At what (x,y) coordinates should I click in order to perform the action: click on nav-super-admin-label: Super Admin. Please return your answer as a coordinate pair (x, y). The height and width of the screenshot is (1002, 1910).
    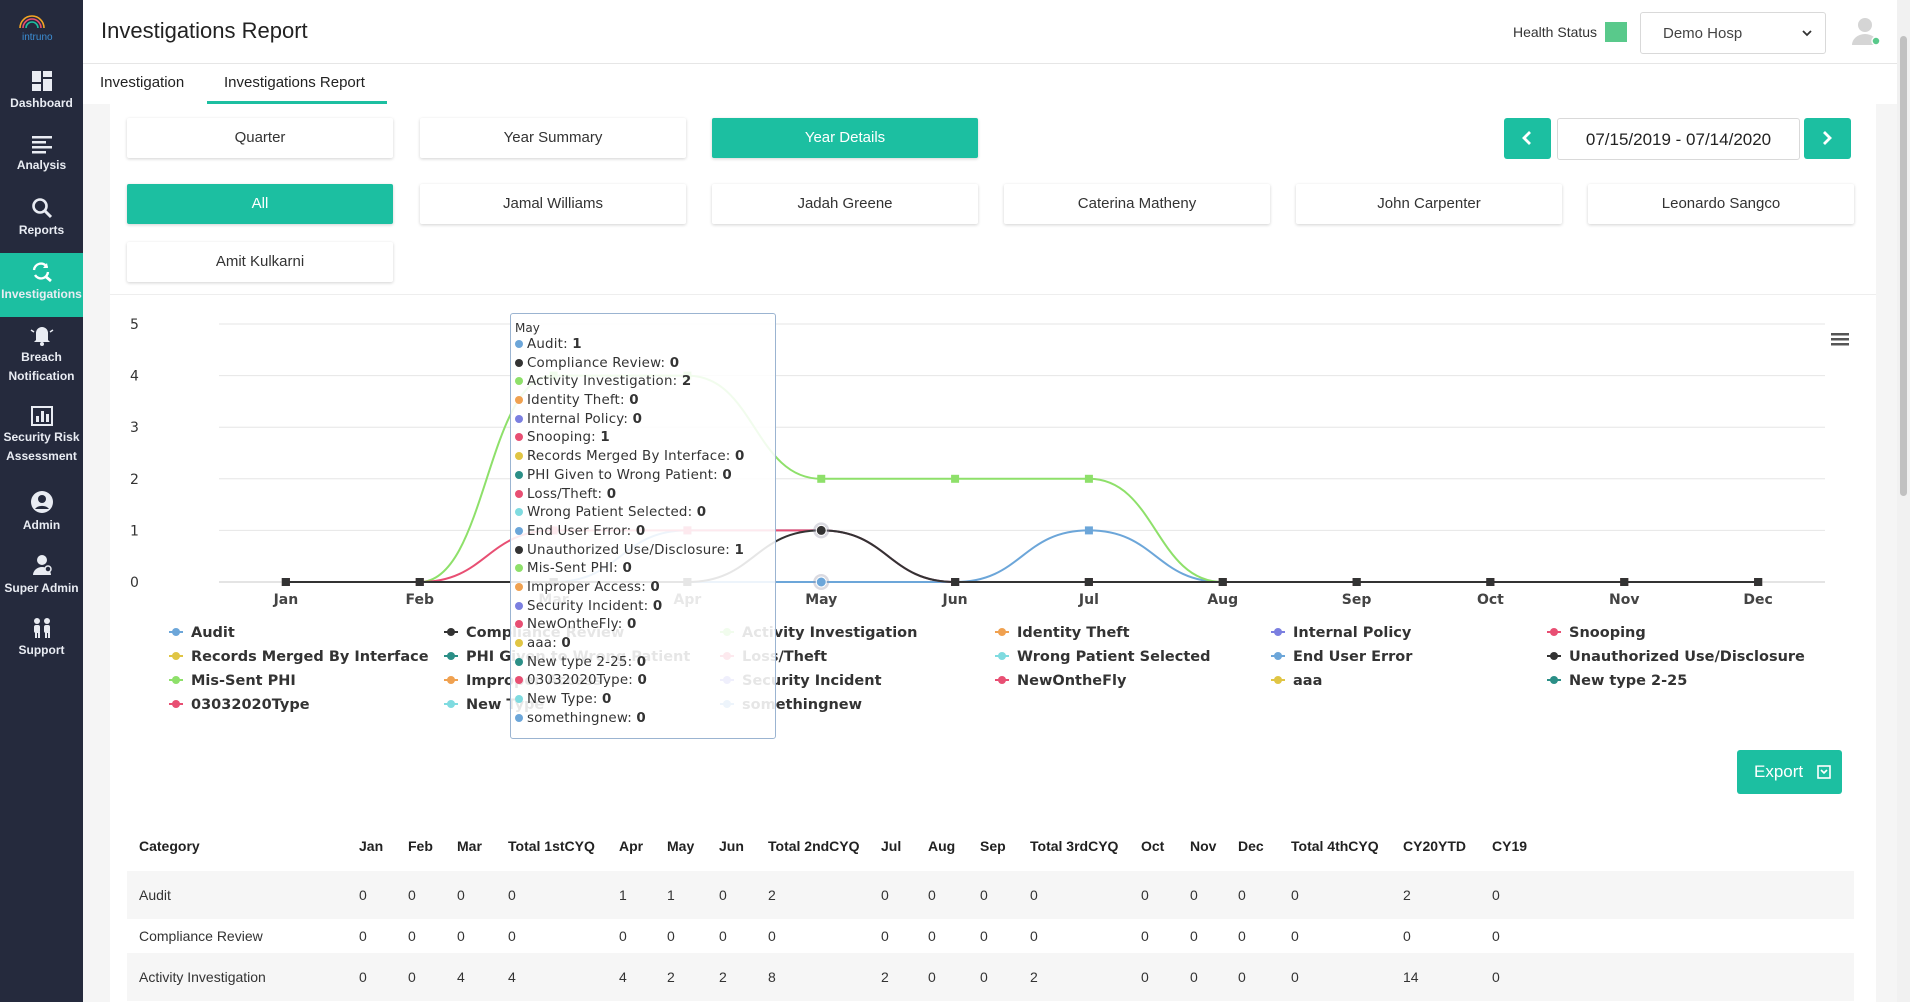
    Looking at the image, I should click on (41, 588).